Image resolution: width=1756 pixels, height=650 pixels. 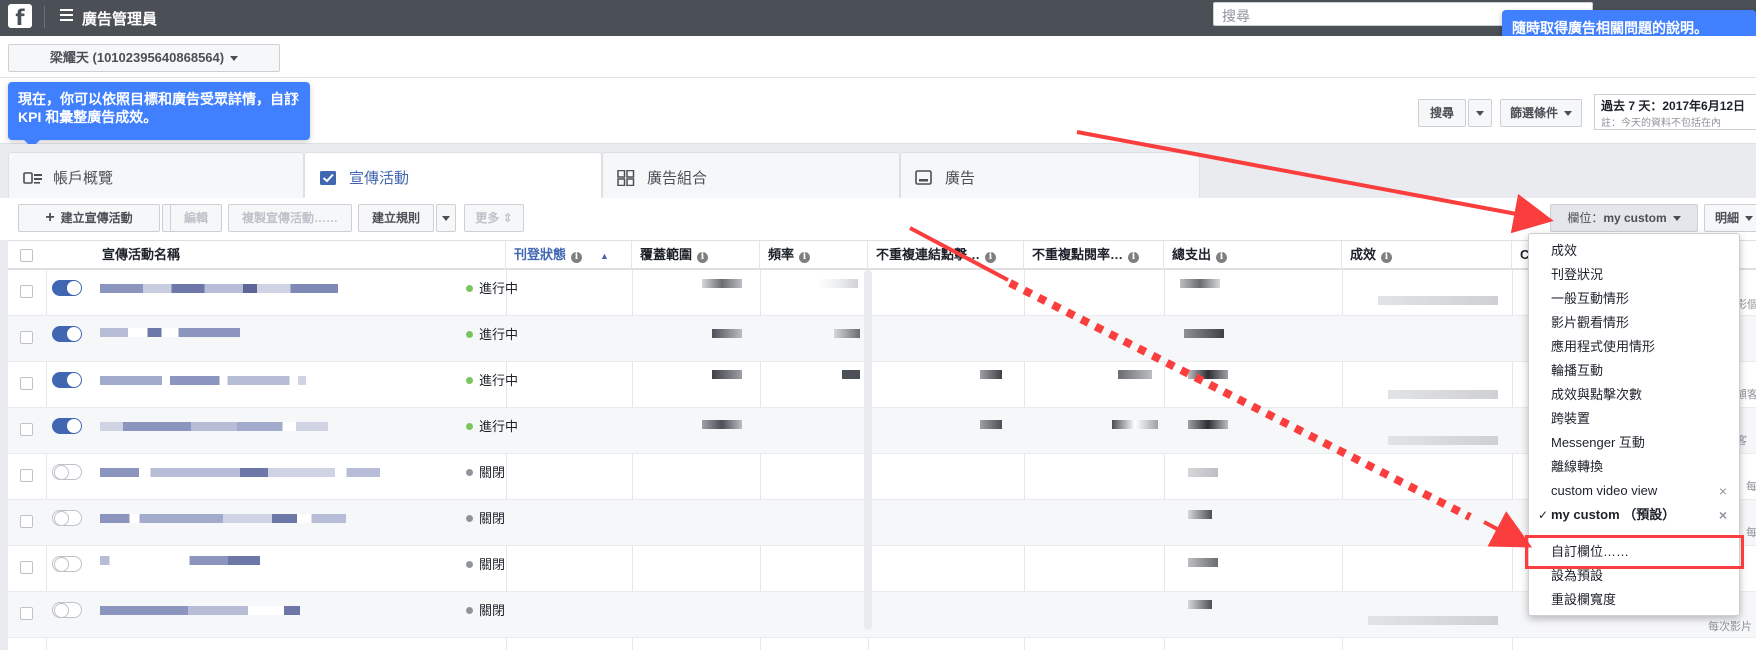 I want to click on menu-item-my-custom: ✓ my custom （預設） ×, so click(x=1634, y=515).